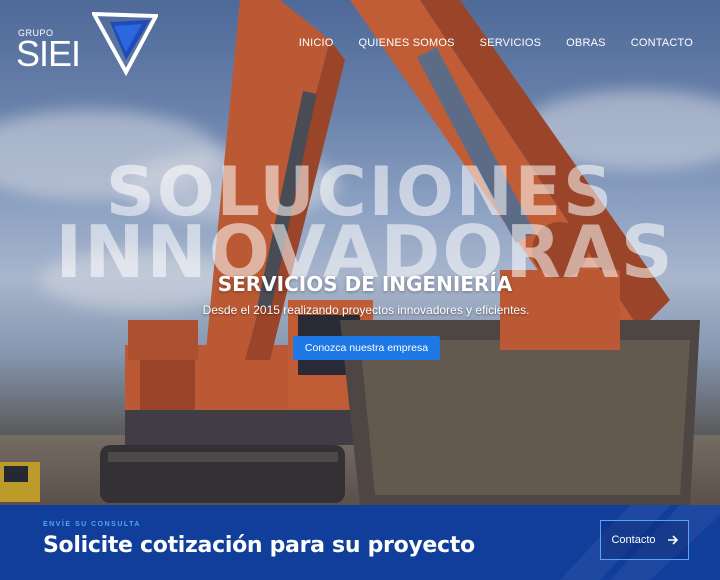  What do you see at coordinates (633, 540) in the screenshot?
I see `contact-button-label: Contacto` at bounding box center [633, 540].